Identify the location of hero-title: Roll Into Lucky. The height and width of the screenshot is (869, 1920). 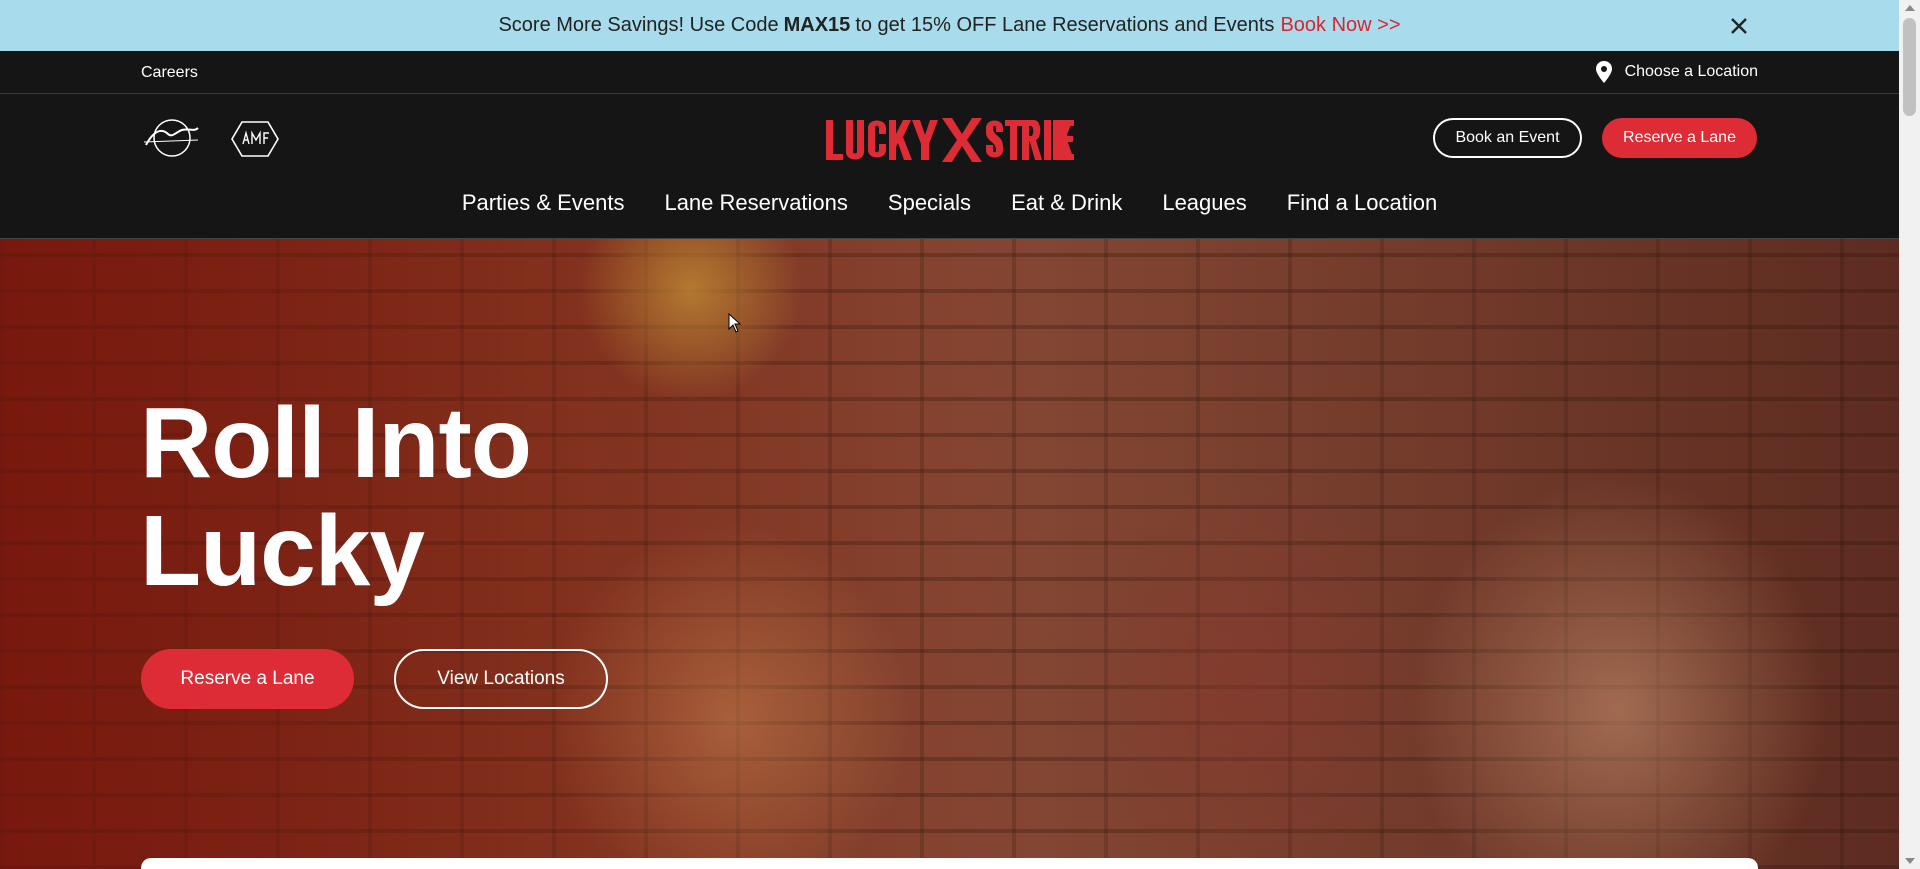
(440, 497).